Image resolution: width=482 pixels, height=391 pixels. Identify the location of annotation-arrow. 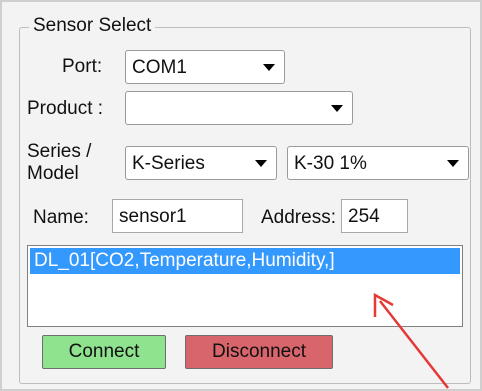
(411, 340).